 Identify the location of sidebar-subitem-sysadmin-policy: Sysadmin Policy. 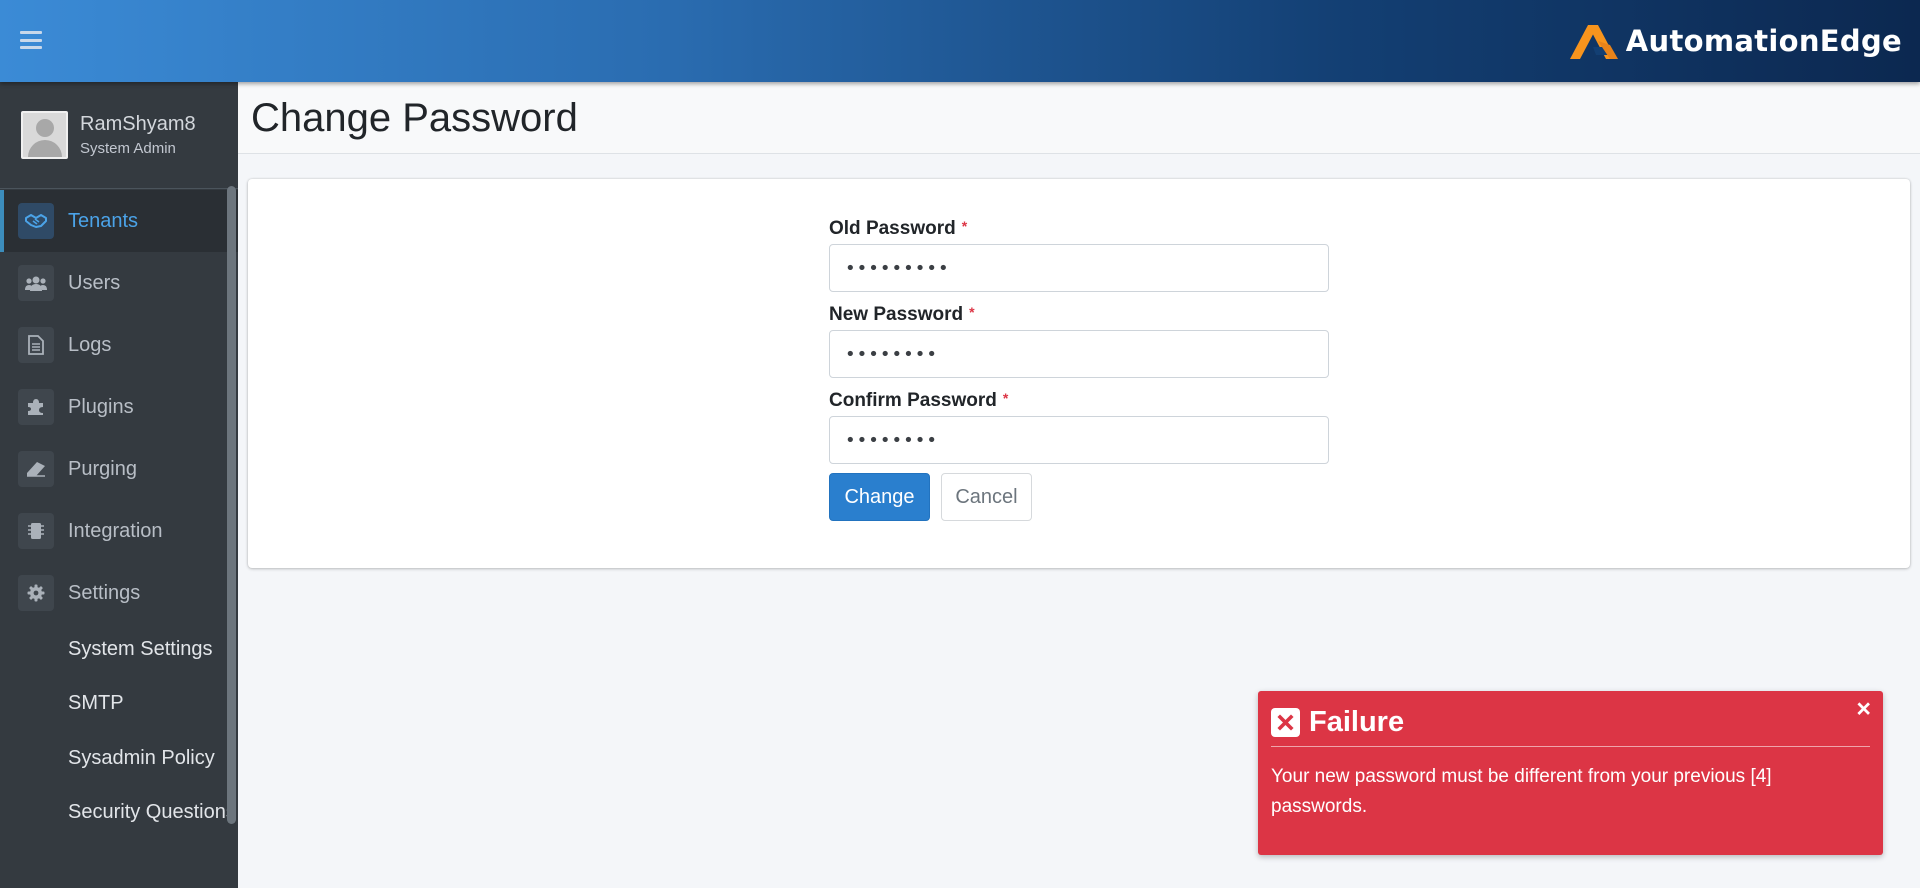
(119, 770).